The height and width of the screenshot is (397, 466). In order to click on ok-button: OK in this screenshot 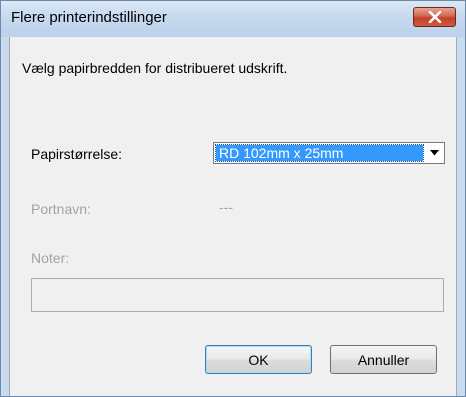, I will do `click(258, 359)`.